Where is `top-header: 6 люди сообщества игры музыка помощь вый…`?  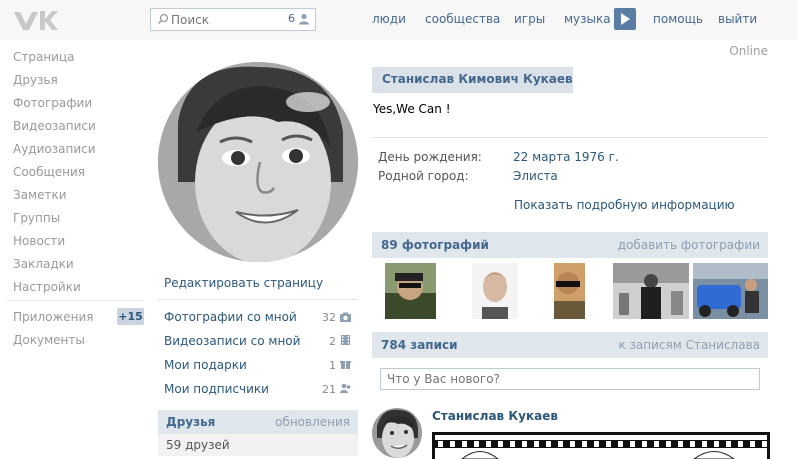 top-header: 6 люди сообщества игры музыка помощь вый… is located at coordinates (398, 20).